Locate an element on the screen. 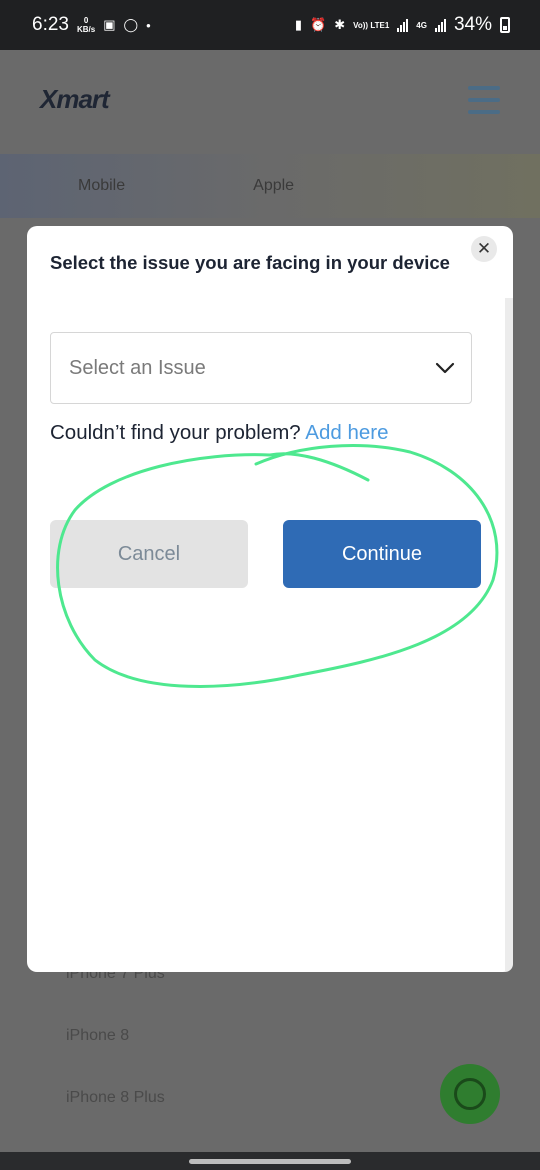  help-text: Couldn’t find your problem? is located at coordinates (175, 432).